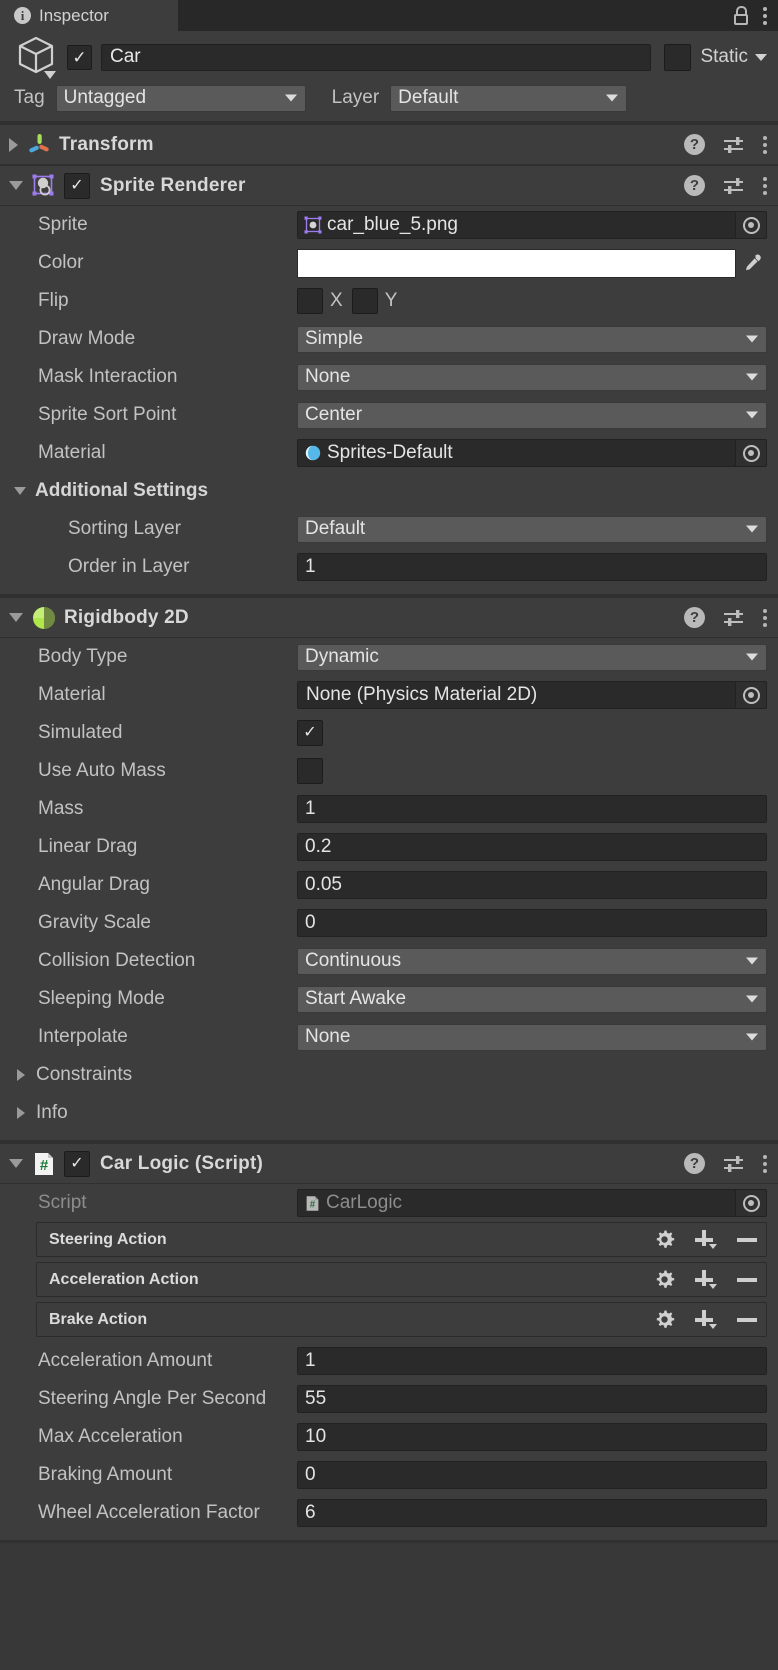 The width and height of the screenshot is (778, 1670). I want to click on sprite-sort-point-dropdown: Center, so click(532, 415).